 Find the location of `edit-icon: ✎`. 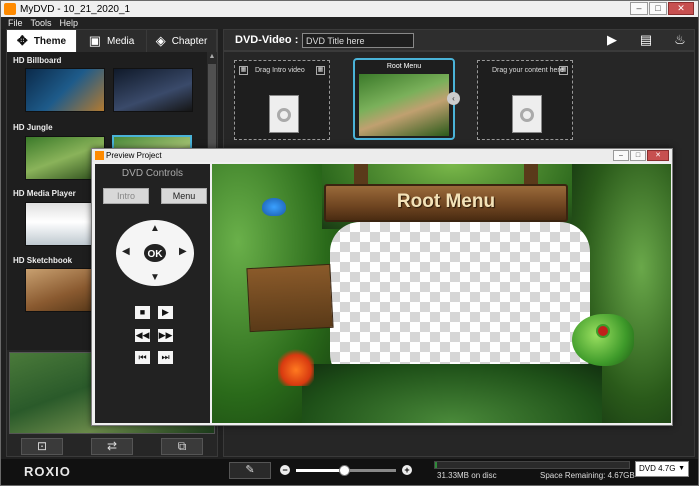

edit-icon: ✎ is located at coordinates (250, 470).